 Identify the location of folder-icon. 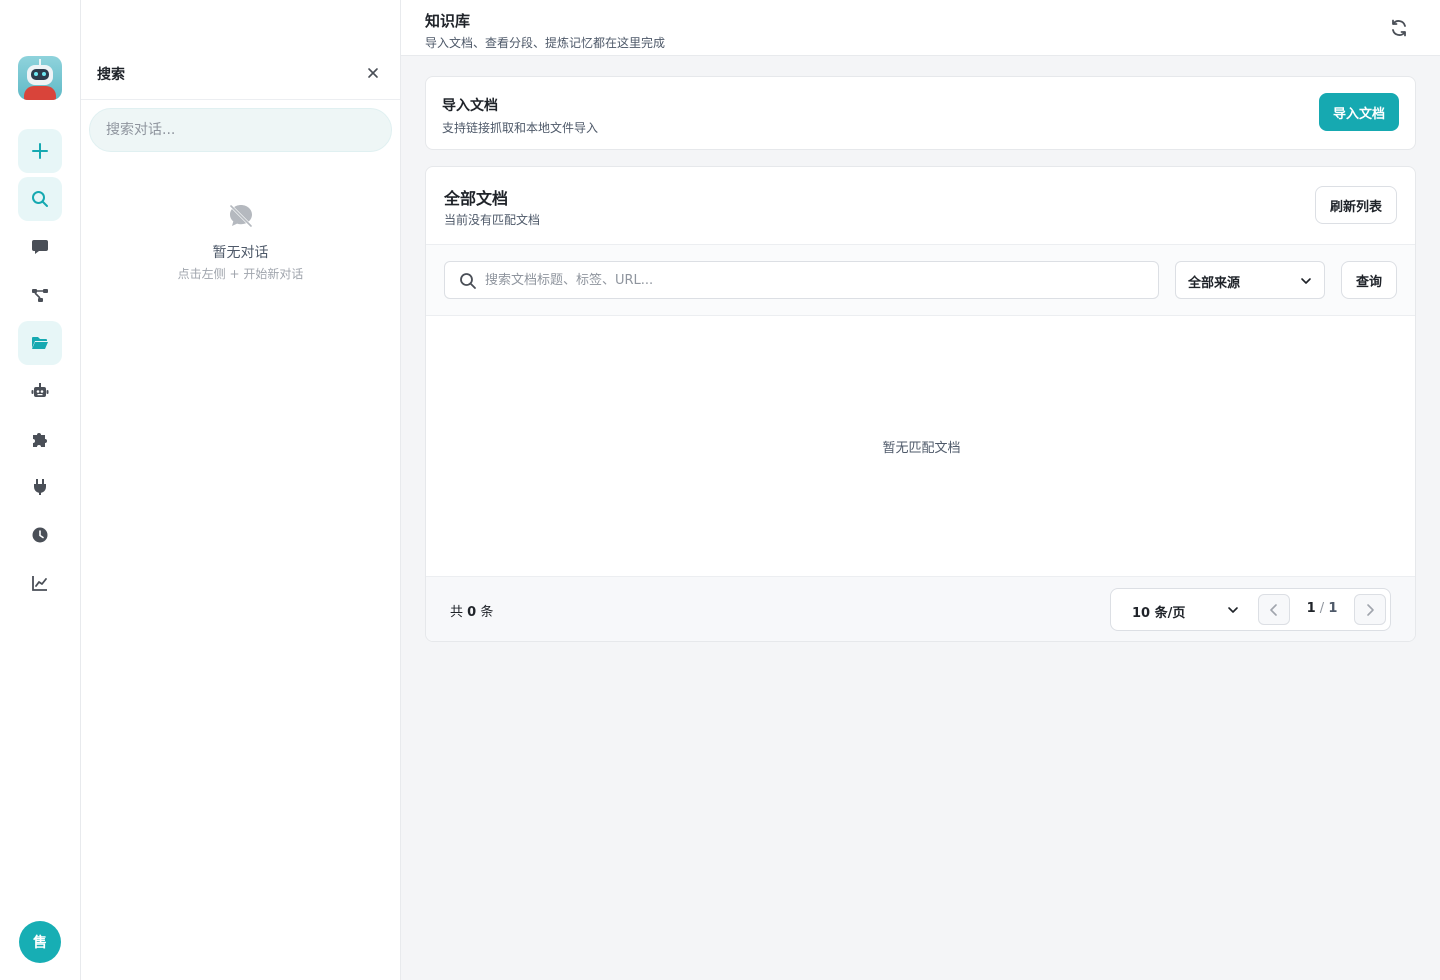
(40, 343).